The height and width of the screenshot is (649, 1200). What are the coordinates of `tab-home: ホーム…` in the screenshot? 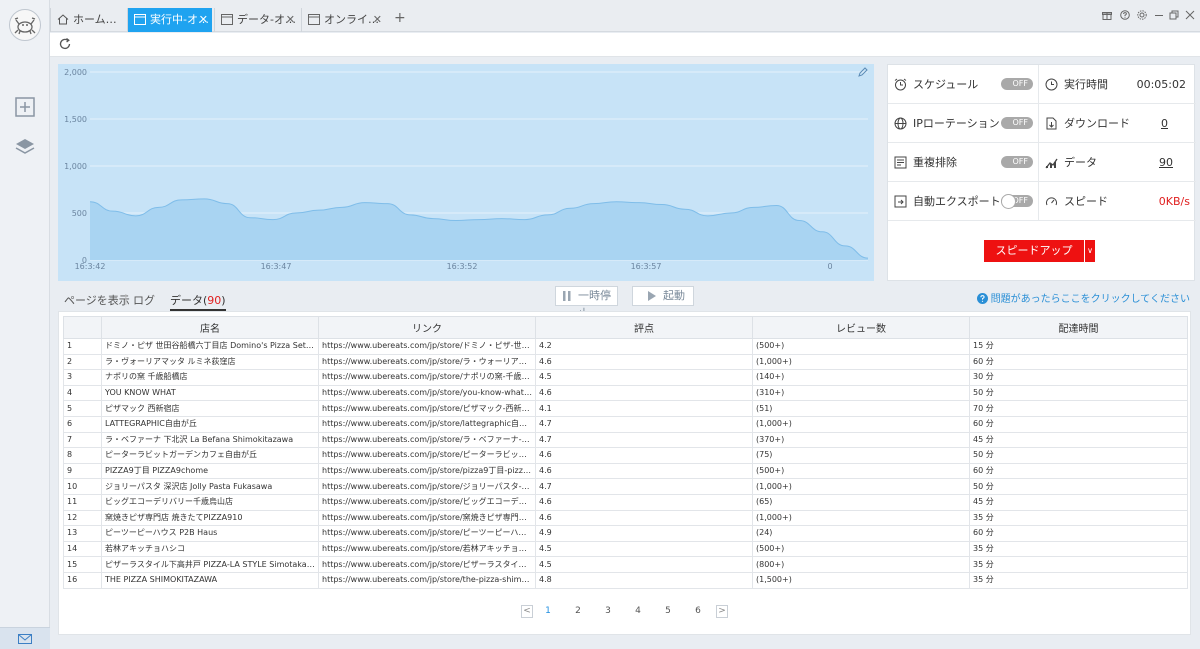 It's located at (92, 20).